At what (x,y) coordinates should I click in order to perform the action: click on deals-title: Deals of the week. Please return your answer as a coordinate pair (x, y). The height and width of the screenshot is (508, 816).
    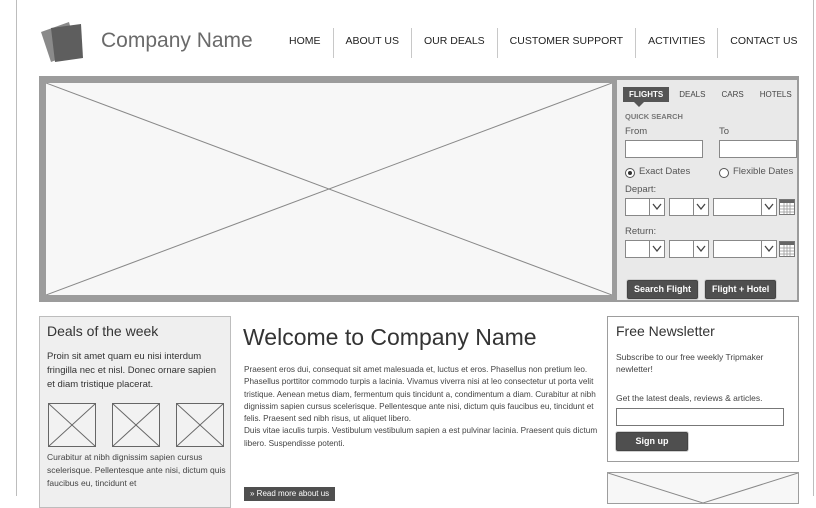
    Looking at the image, I should click on (103, 331).